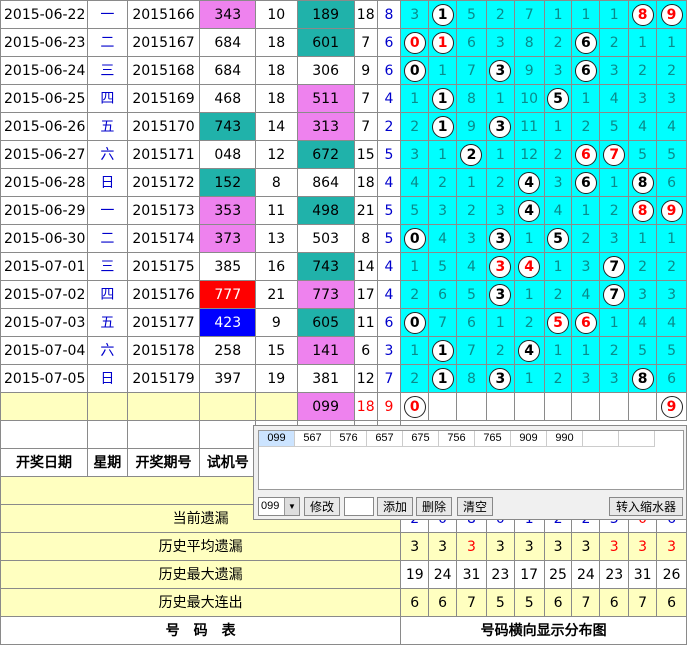 Image resolution: width=687 pixels, height=645 pixels. What do you see at coordinates (543, 630) in the screenshot?
I see `footer-right: 号码横向显示分布图` at bounding box center [543, 630].